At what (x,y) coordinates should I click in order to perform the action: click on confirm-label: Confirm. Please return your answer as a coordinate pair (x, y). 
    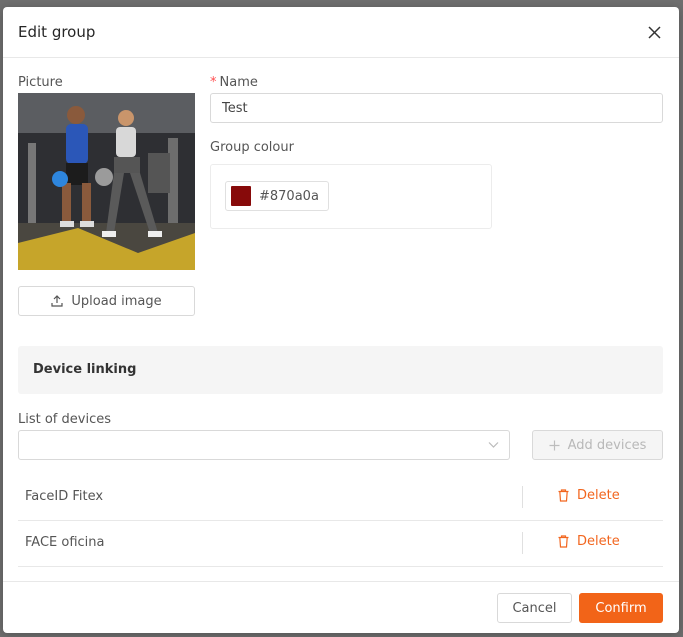
    Looking at the image, I should click on (621, 608).